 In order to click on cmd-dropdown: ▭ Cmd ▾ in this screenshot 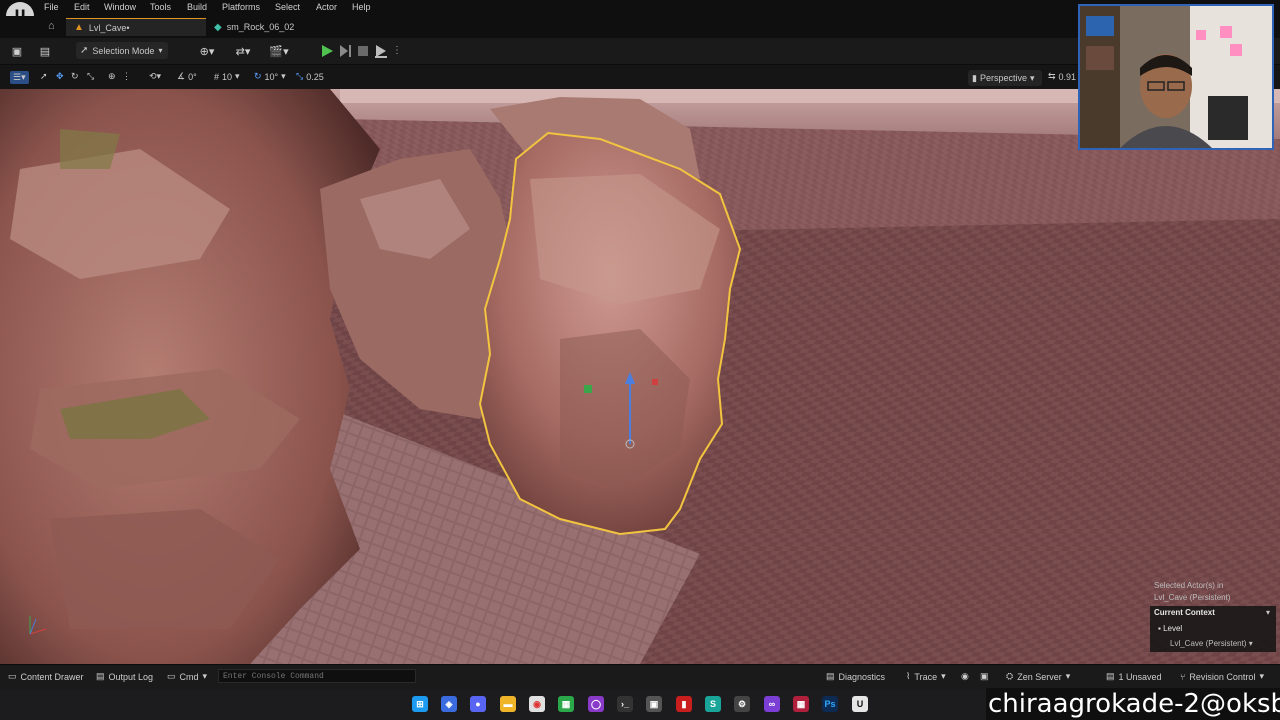, I will do `click(187, 676)`.